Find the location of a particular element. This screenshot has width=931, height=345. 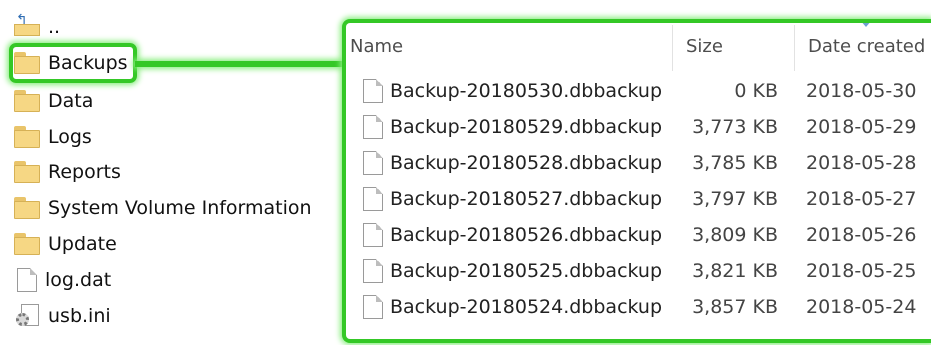

sort-arrow-icon is located at coordinates (866, 25).